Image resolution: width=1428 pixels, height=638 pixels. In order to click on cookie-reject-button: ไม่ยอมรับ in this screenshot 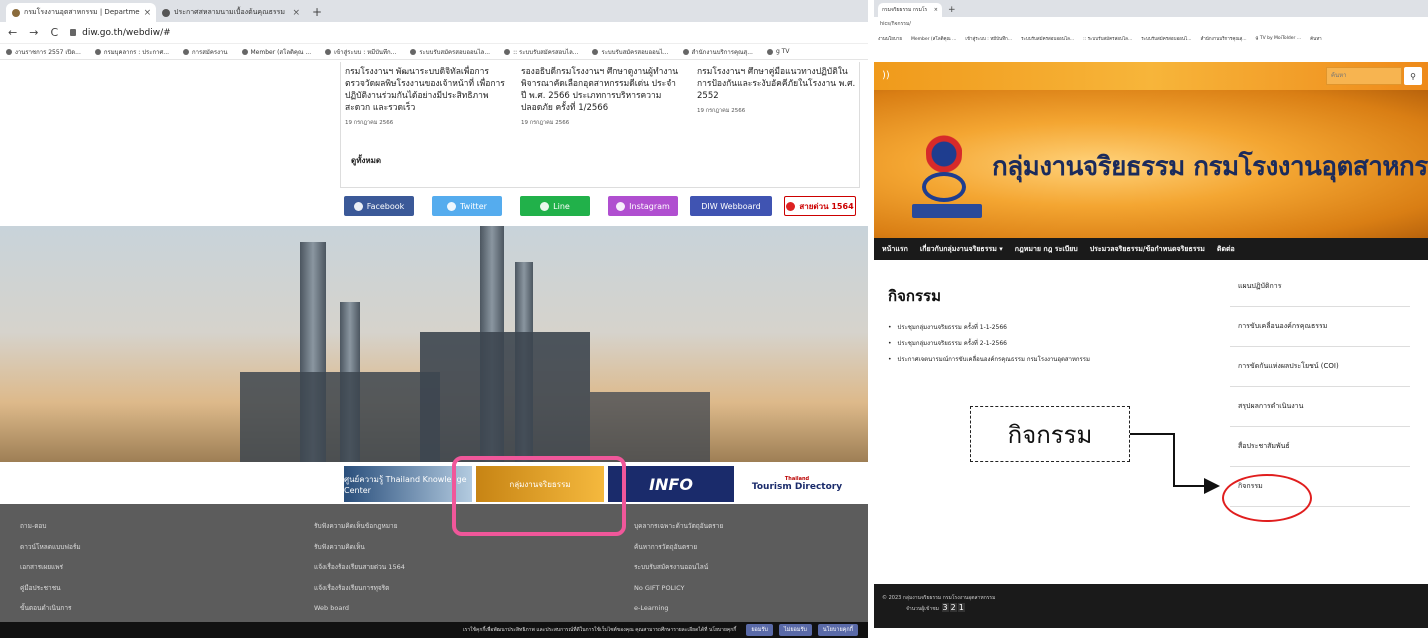, I will do `click(795, 630)`.